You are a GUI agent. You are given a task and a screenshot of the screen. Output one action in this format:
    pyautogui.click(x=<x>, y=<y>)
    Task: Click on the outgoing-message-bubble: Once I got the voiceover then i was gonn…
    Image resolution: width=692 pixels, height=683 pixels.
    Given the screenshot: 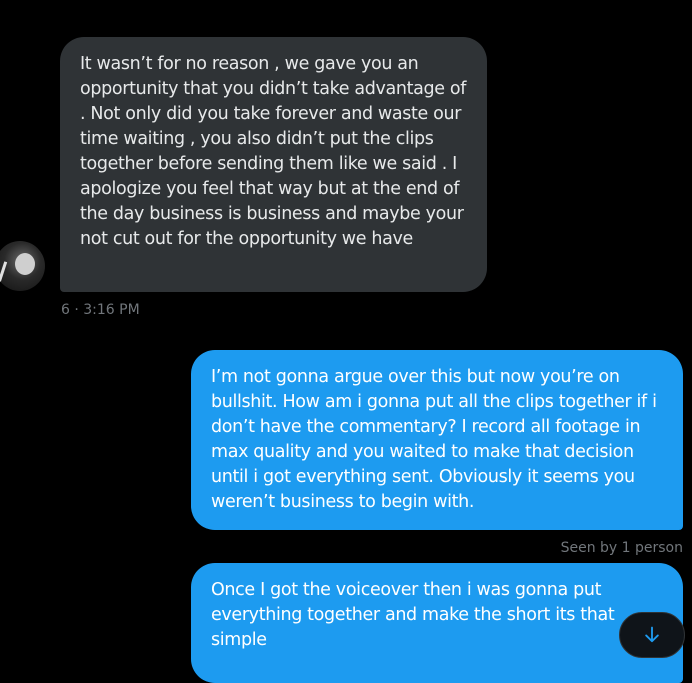 What is the action you would take?
    pyautogui.click(x=437, y=623)
    